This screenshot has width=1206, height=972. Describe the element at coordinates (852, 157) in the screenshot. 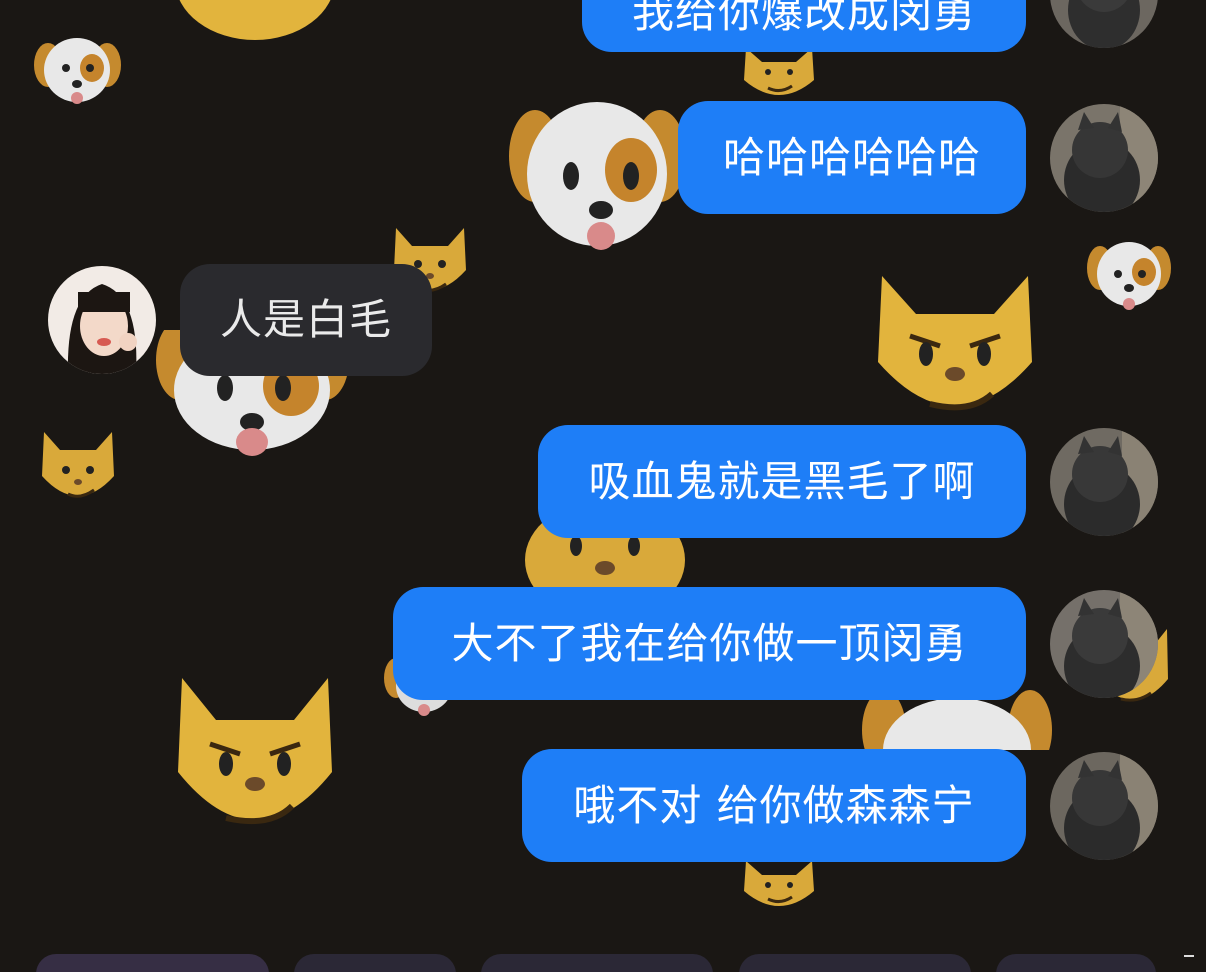

I see `message-bubble: 哈哈哈哈哈哈` at that location.